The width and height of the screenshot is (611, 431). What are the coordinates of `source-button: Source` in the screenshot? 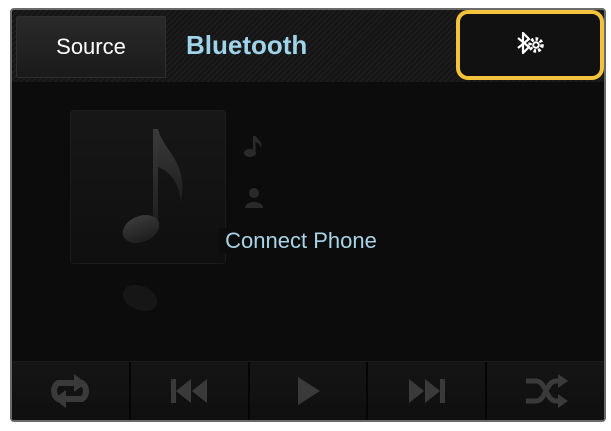 It's located at (91, 47).